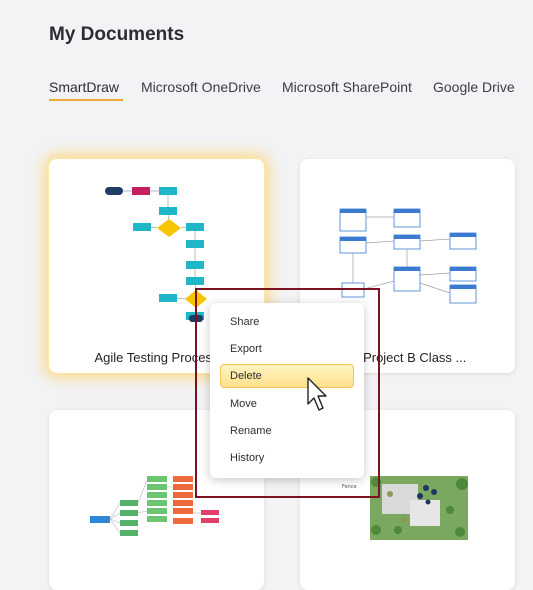 This screenshot has height=590, width=533. What do you see at coordinates (349, 487) in the screenshot?
I see `svg-text: Fence` at bounding box center [349, 487].